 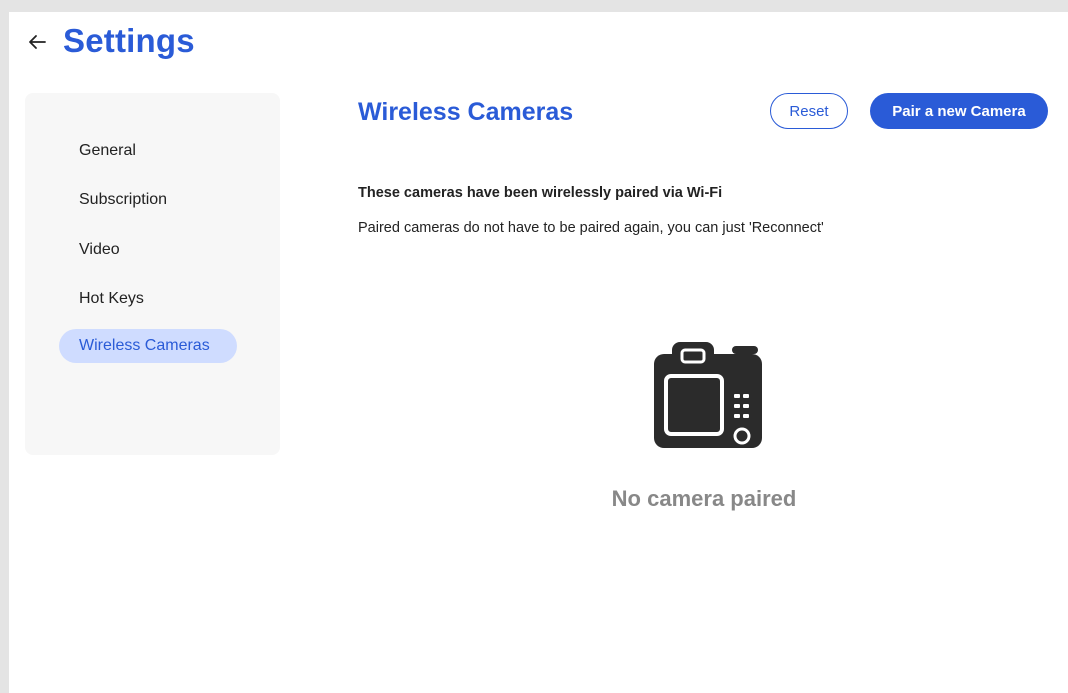 What do you see at coordinates (123, 200) in the screenshot?
I see `sidebar-item-subscription: Subscription` at bounding box center [123, 200].